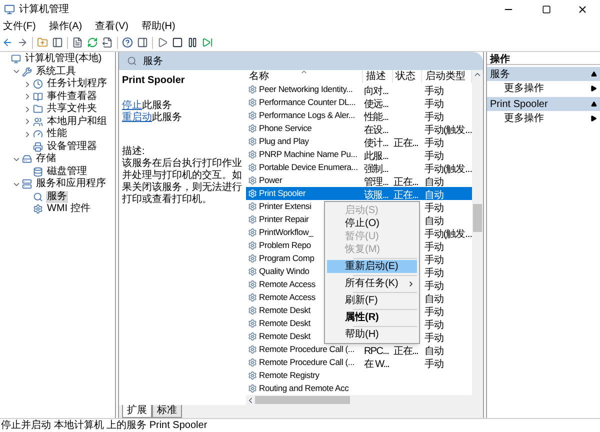 The width and height of the screenshot is (600, 432). Describe the element at coordinates (56, 72) in the screenshot. I see `tree-item: 系统工具` at that location.